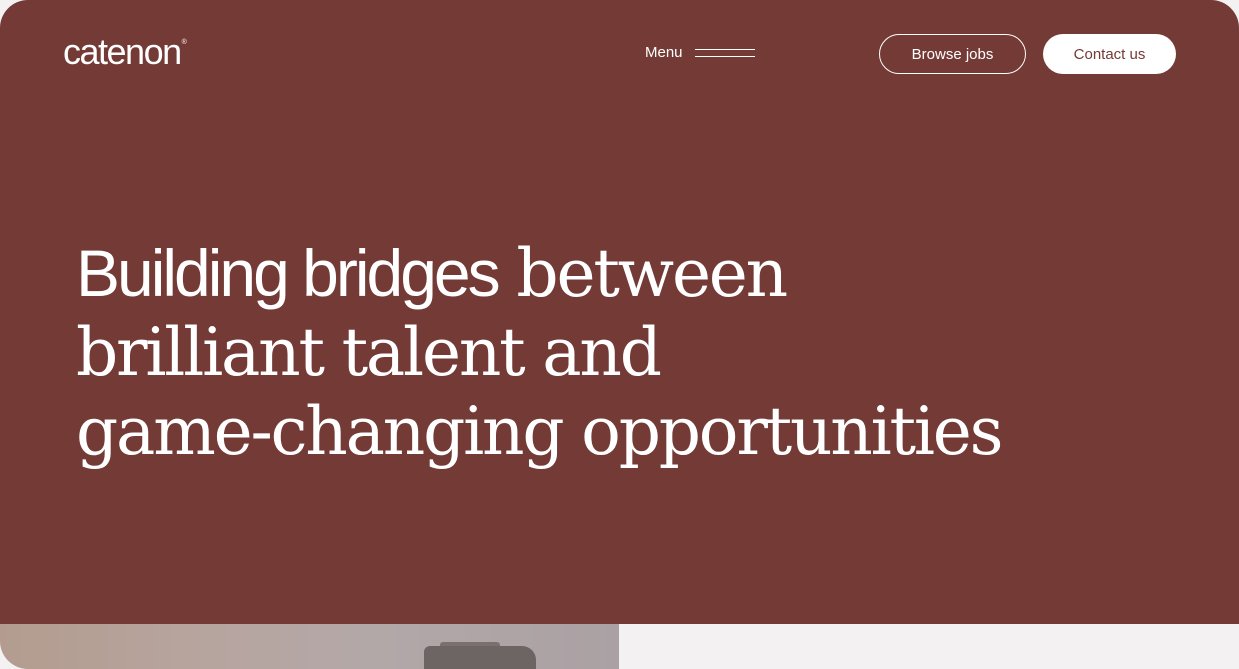  I want to click on catenon-logo: catenon ®, so click(125, 52).